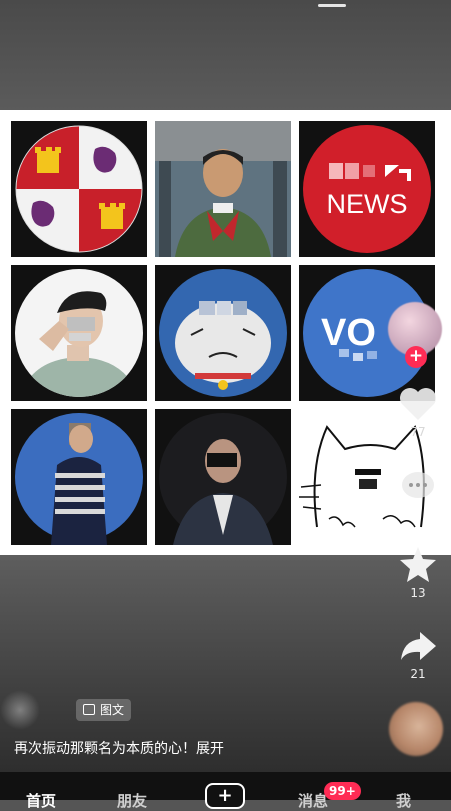  I want to click on like-count: 77, so click(418, 432).